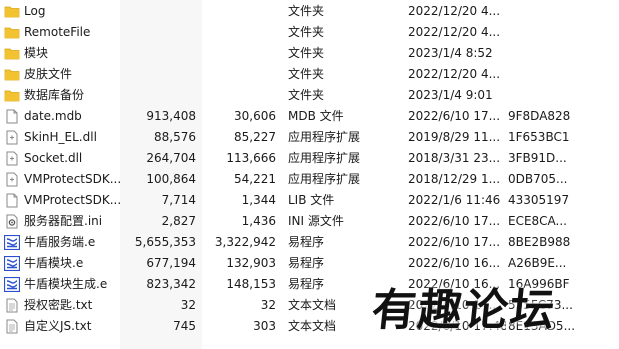 Image resolution: width=619 pixels, height=349 pixels. I want to click on file-name: 皮肤文件, so click(48, 74).